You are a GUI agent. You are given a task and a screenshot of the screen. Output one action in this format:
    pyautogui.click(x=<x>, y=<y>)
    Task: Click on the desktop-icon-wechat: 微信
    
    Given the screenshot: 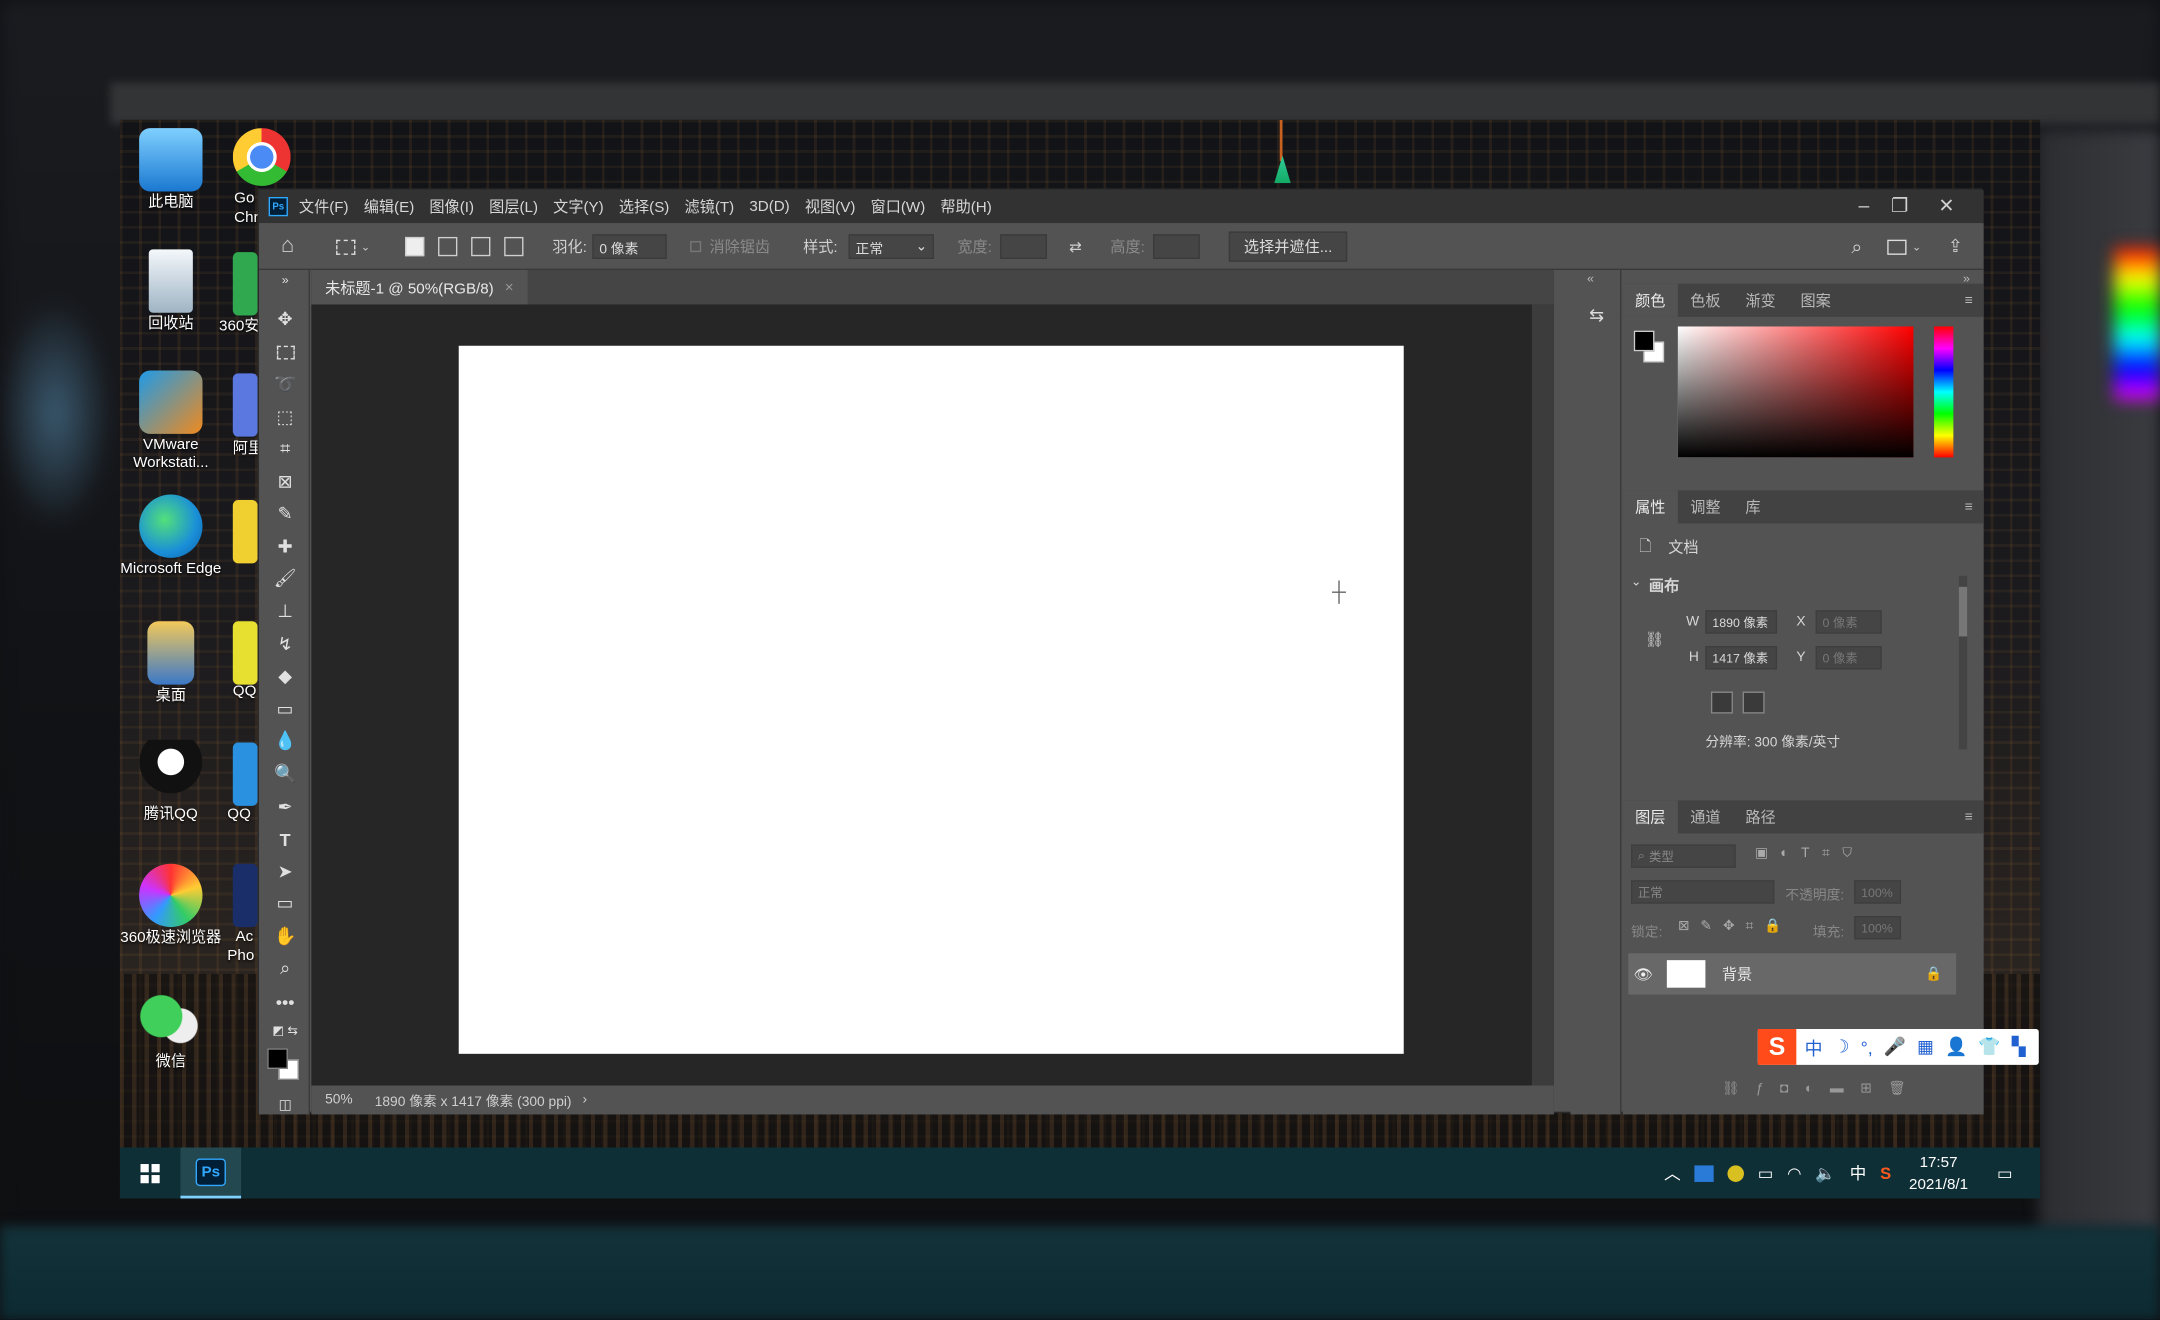 What is the action you would take?
    pyautogui.click(x=171, y=1029)
    